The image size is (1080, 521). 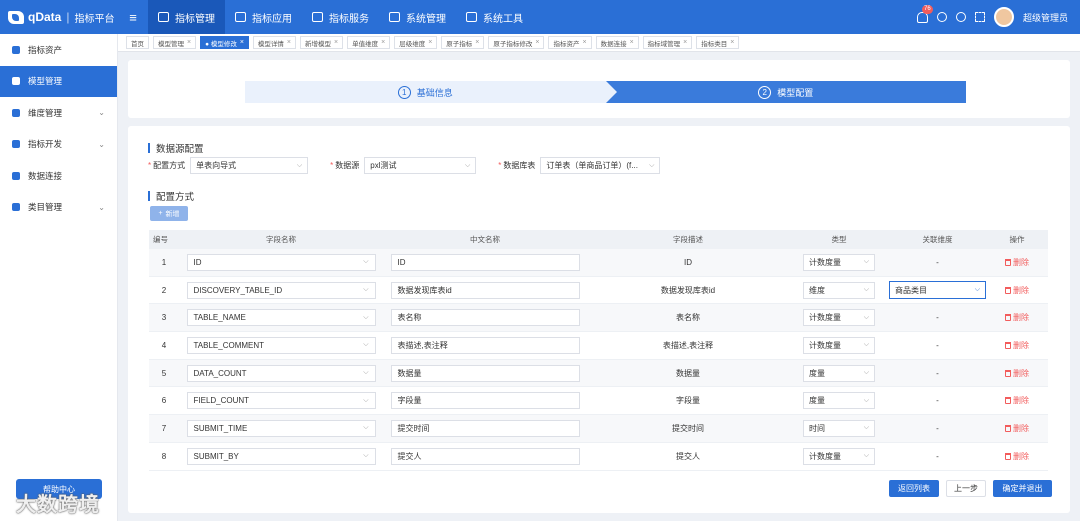 What do you see at coordinates (516, 42) in the screenshot?
I see `tab-8: 原子指标修改 ×` at bounding box center [516, 42].